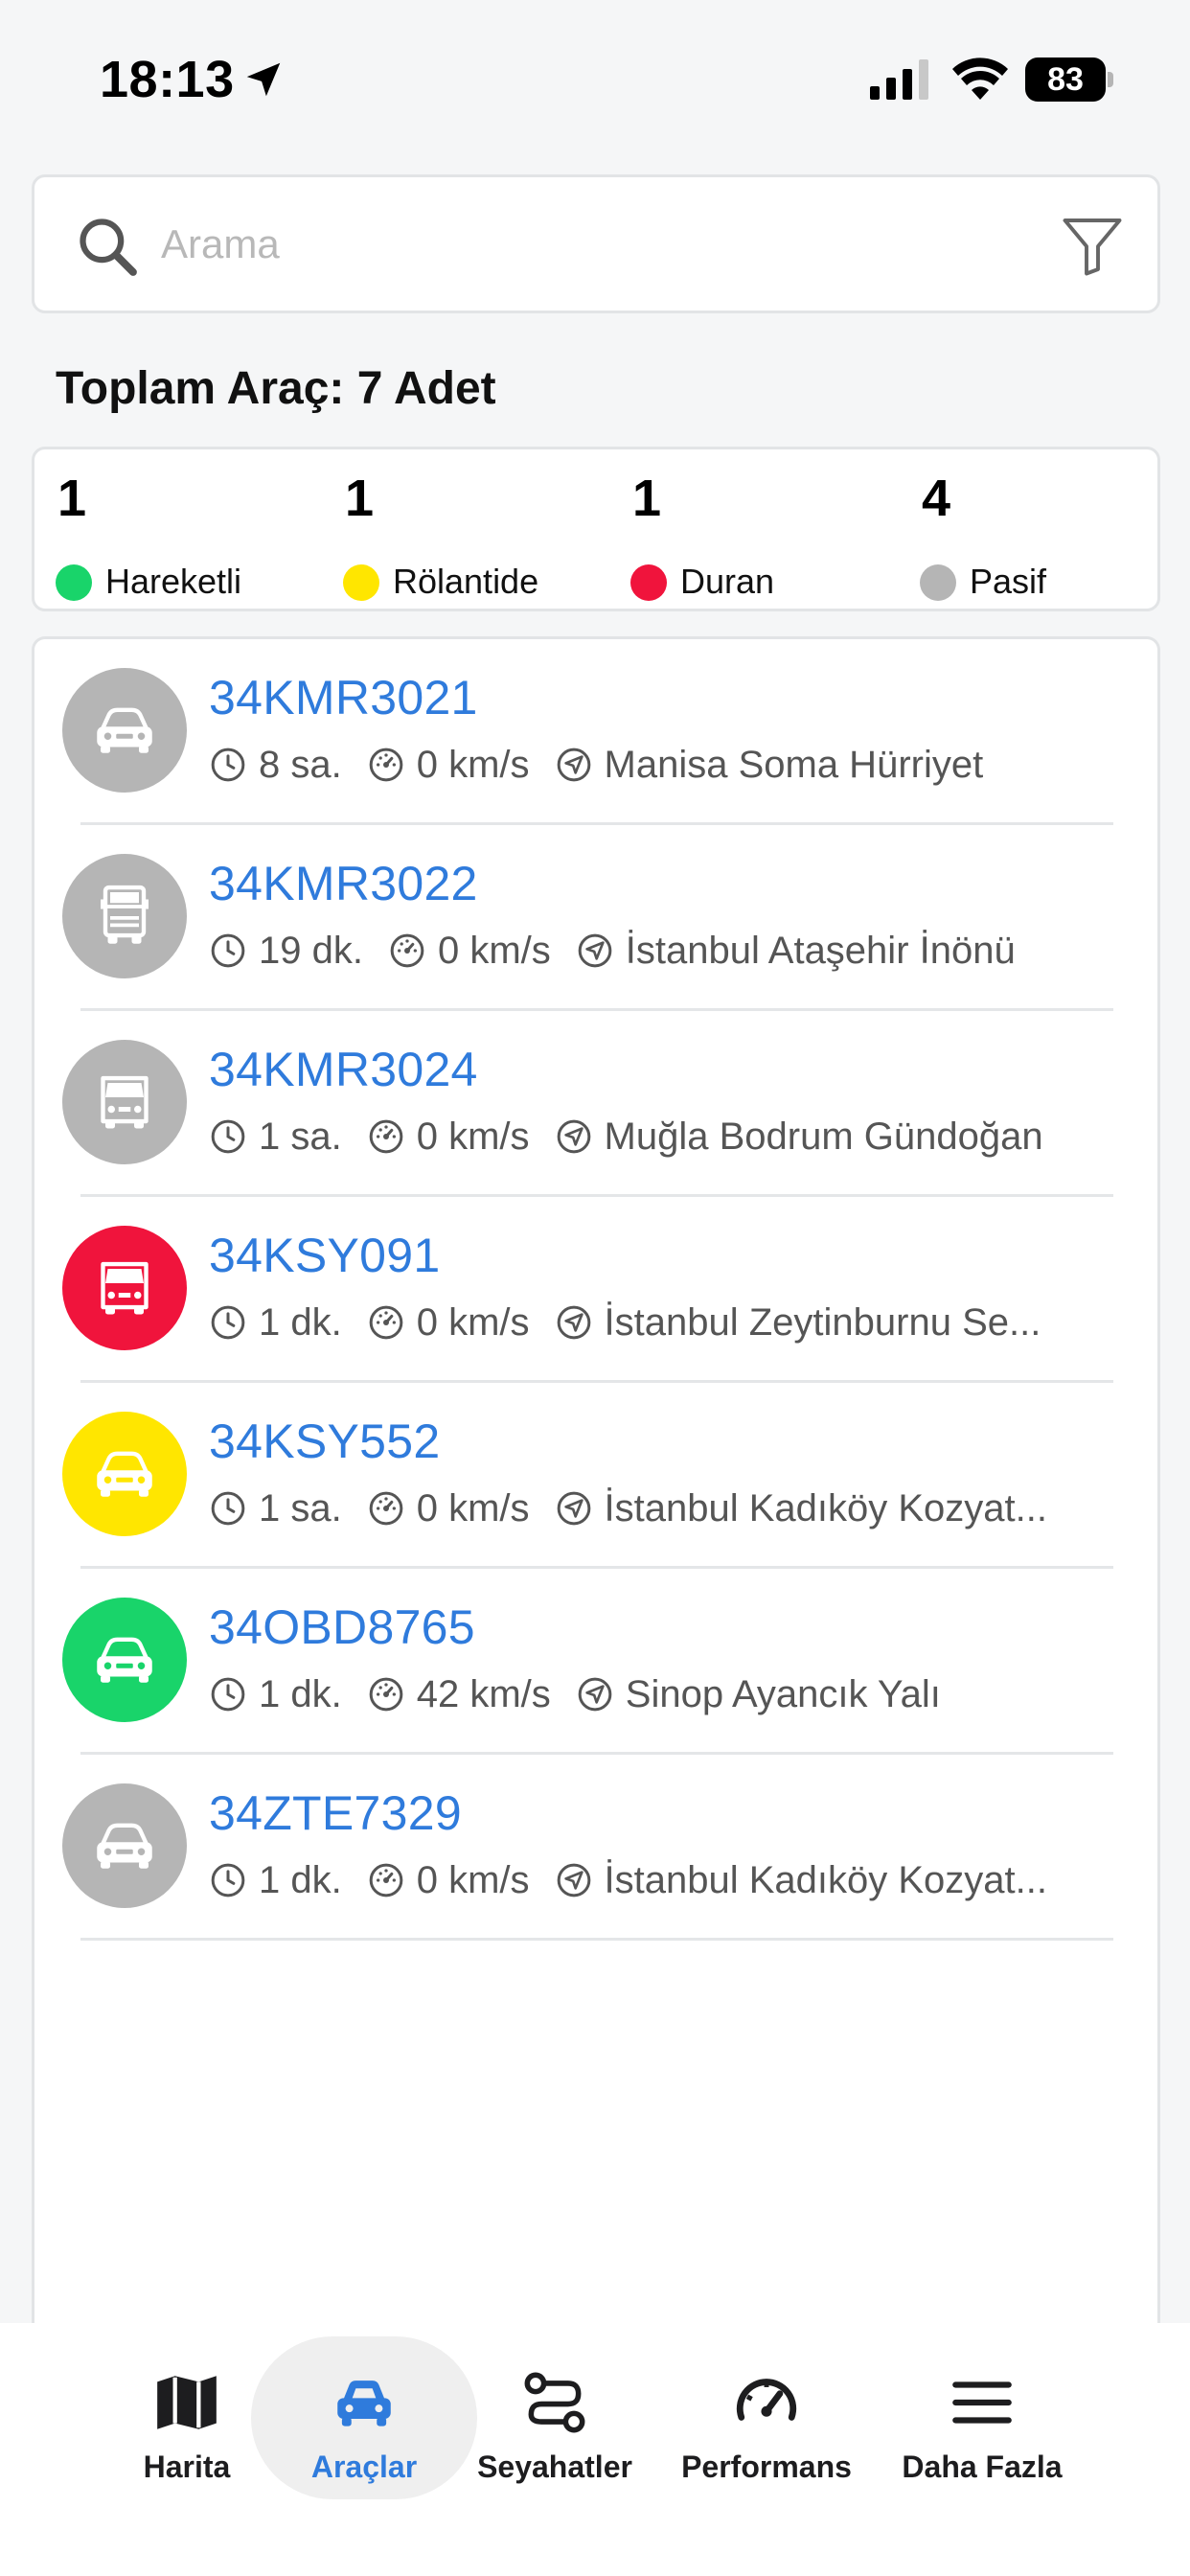 This screenshot has width=1190, height=2576. What do you see at coordinates (301, 764) in the screenshot?
I see `last-update-time: 8 sa.` at bounding box center [301, 764].